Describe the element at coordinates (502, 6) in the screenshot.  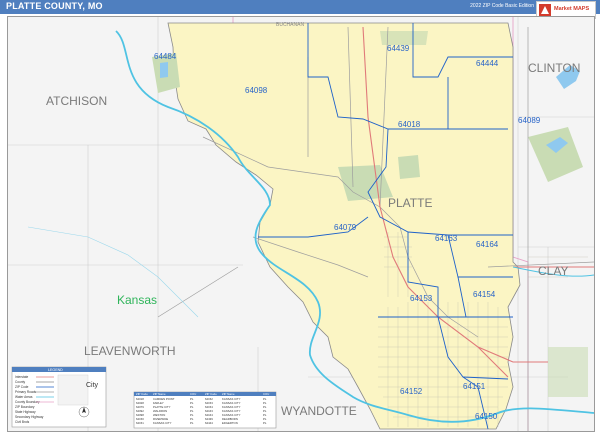
I see `edition-label: 2022 ZIP Code Basic Edition` at that location.